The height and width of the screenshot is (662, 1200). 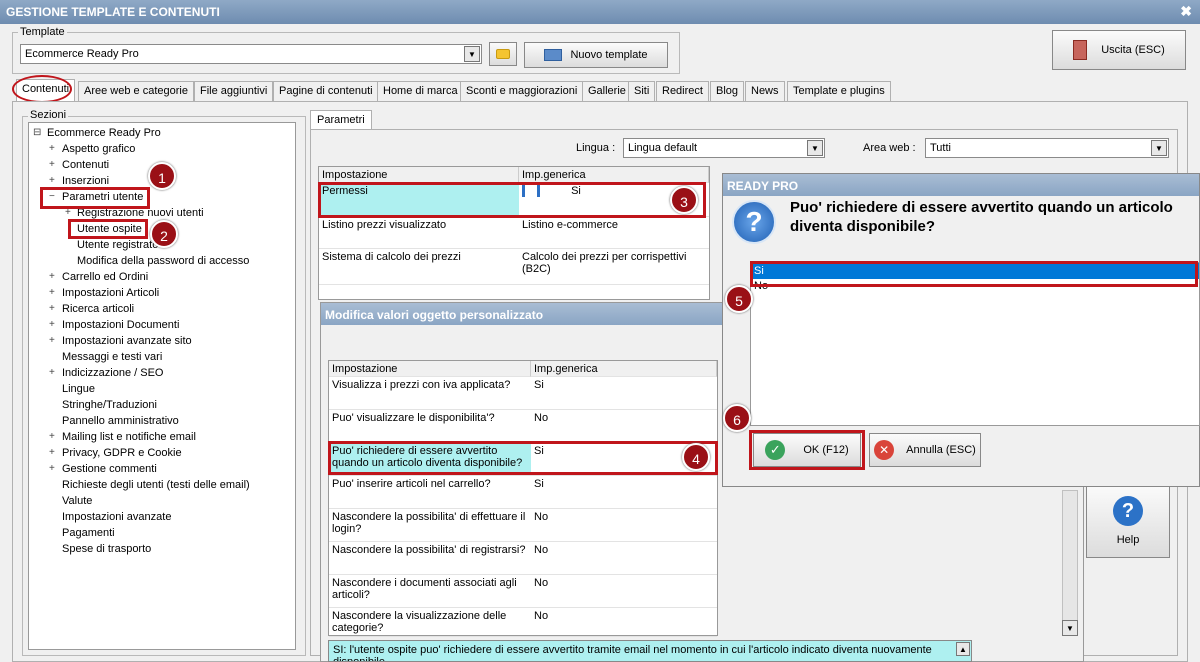 What do you see at coordinates (77, 501) in the screenshot?
I see `tree-item: Valute` at bounding box center [77, 501].